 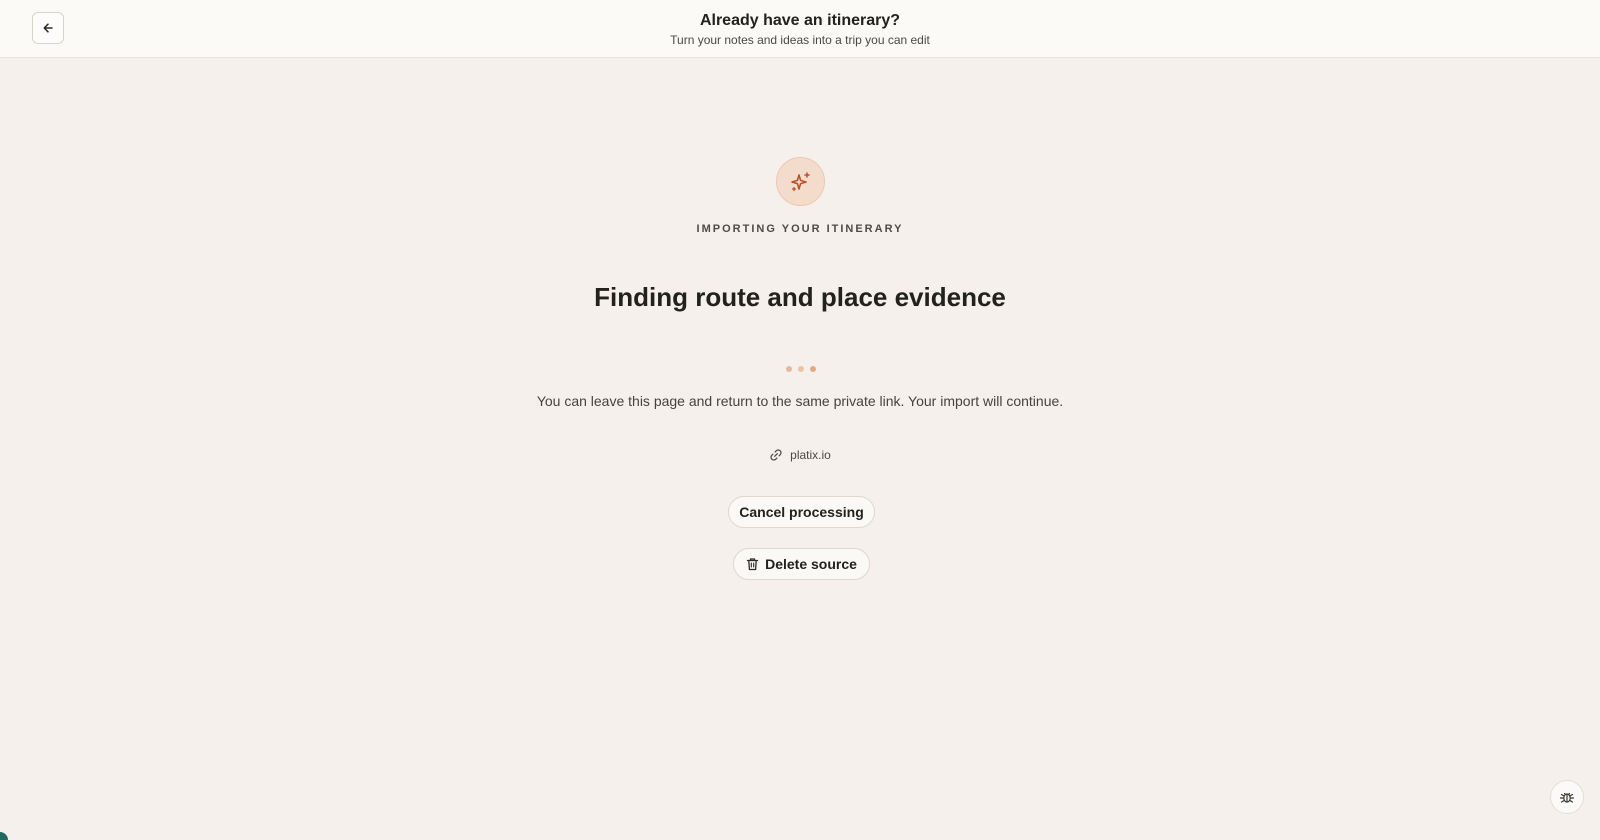 I want to click on loading-indicator, so click(x=801, y=370).